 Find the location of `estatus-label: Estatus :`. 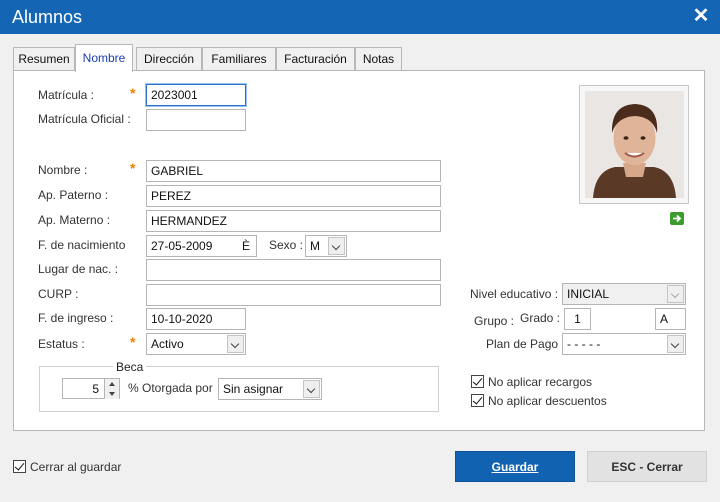

estatus-label: Estatus : is located at coordinates (61, 344).